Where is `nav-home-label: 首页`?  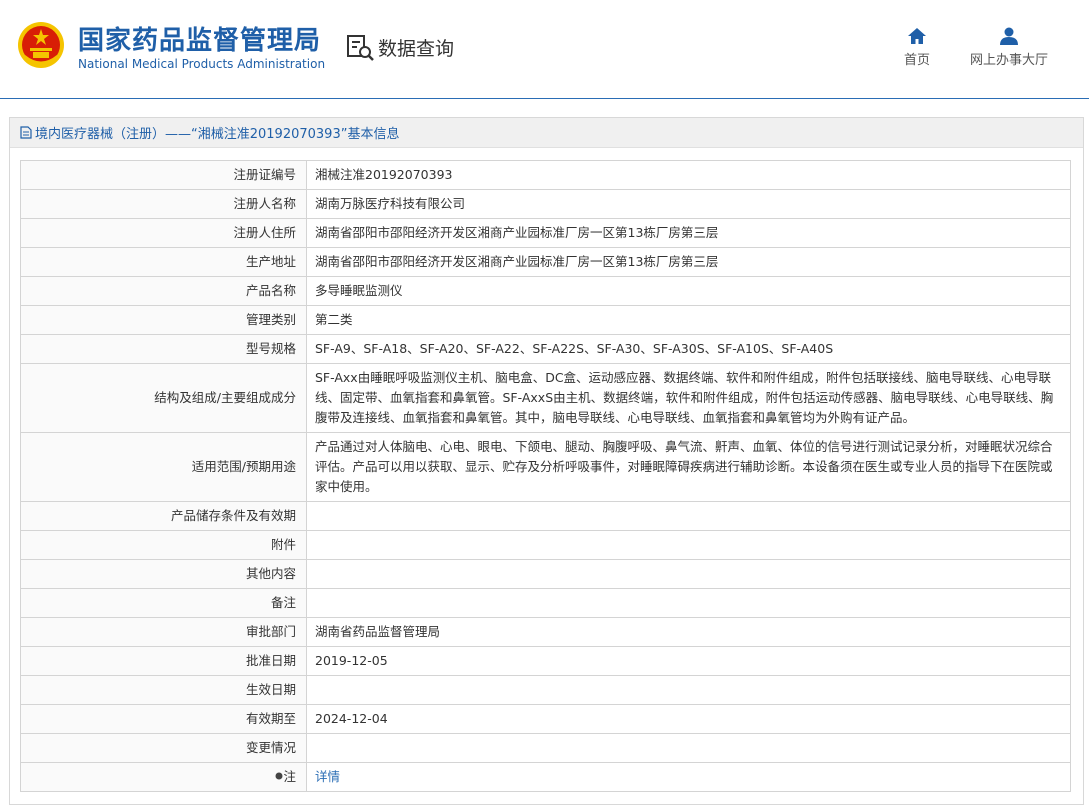 nav-home-label: 首页 is located at coordinates (917, 60).